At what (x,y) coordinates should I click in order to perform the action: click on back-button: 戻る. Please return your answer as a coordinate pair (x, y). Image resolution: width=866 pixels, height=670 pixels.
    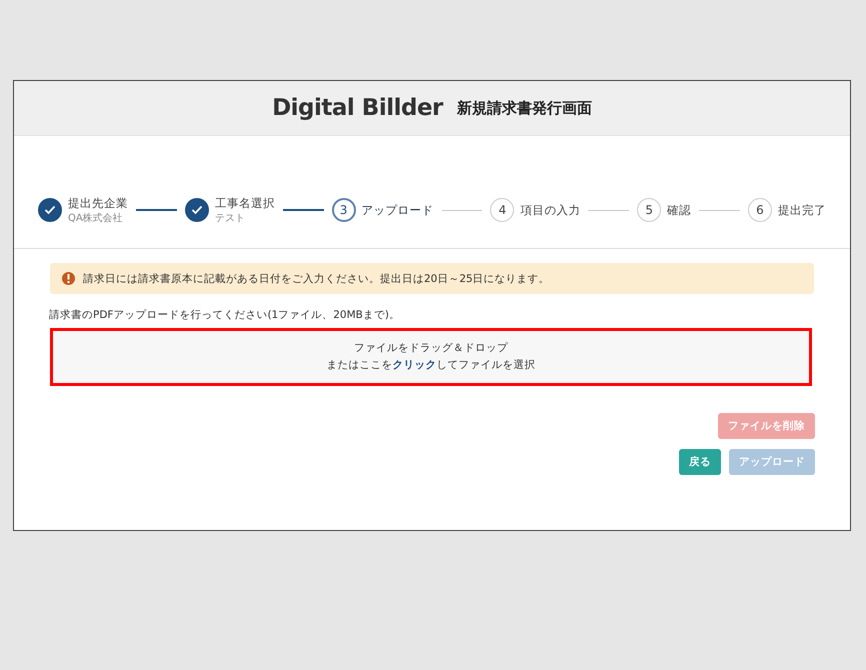
    Looking at the image, I should click on (700, 462).